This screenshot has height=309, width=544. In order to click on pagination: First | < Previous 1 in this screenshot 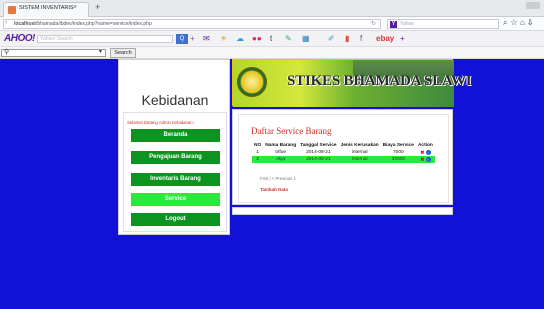, I will do `click(278, 178)`.